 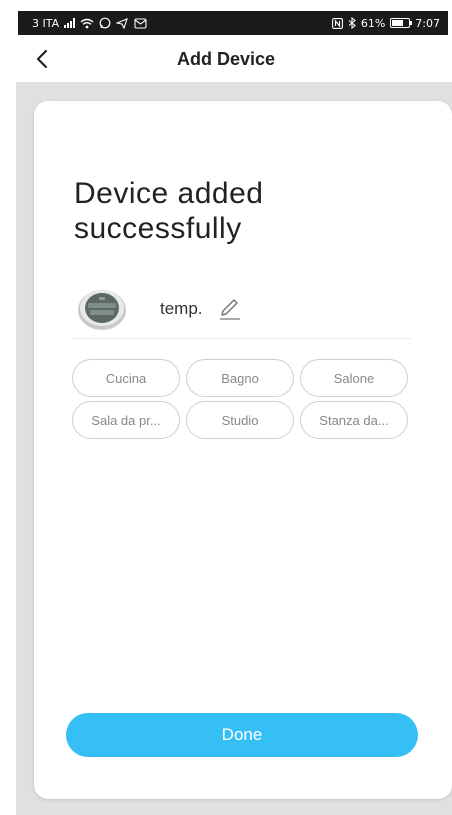 I want to click on success-title: Device added successfully, so click(x=169, y=211).